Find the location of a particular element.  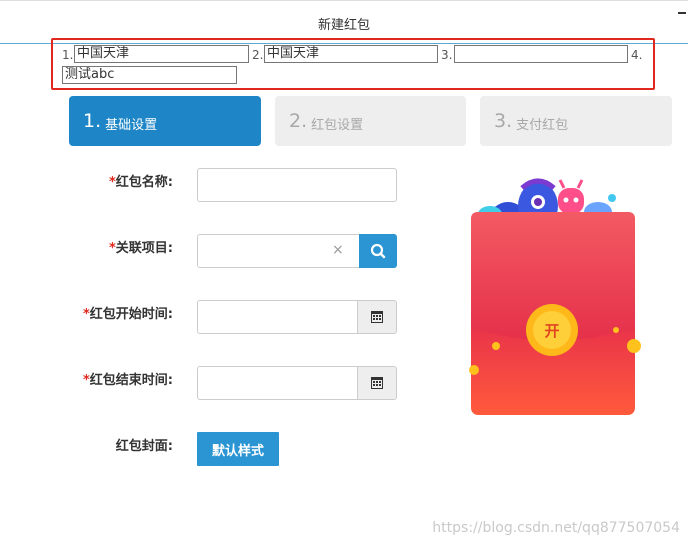

highlighted-inputs-box: 1. 中国天津 2. 中国天津 3. 4. 测试abc is located at coordinates (353, 64).